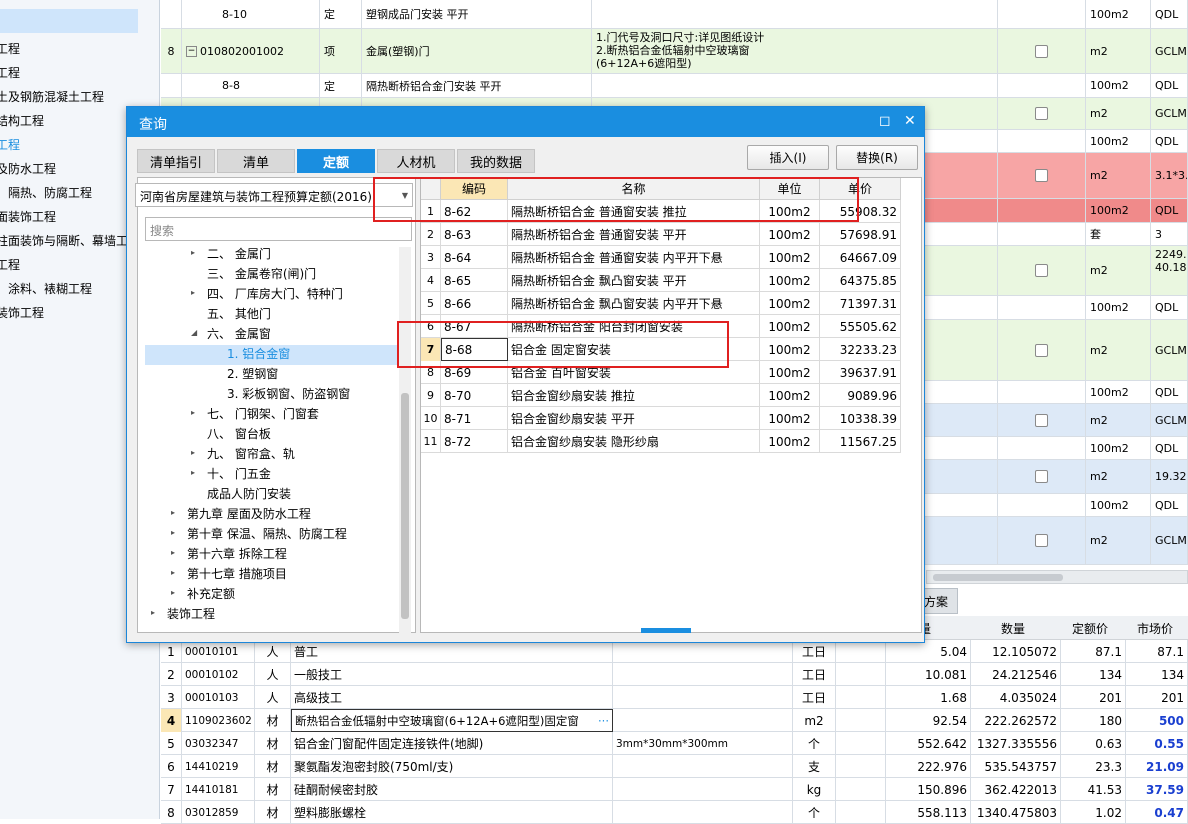  I want to click on tab-labor-material: 人材机, so click(416, 161).